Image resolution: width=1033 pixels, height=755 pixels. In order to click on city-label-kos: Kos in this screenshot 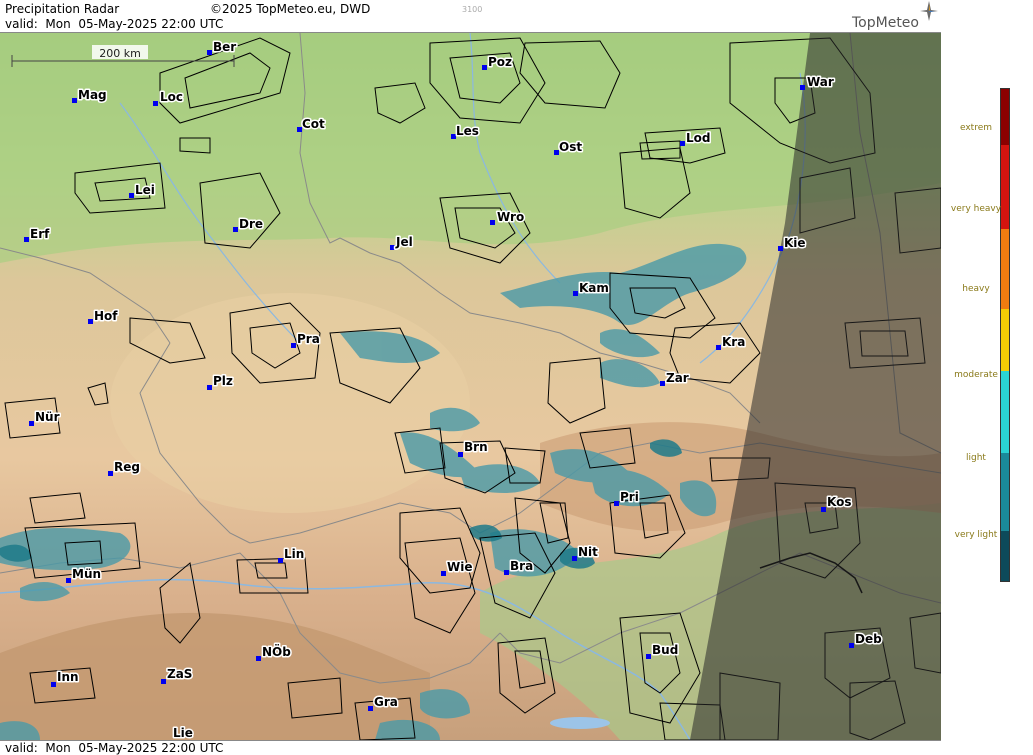, I will do `click(839, 502)`.